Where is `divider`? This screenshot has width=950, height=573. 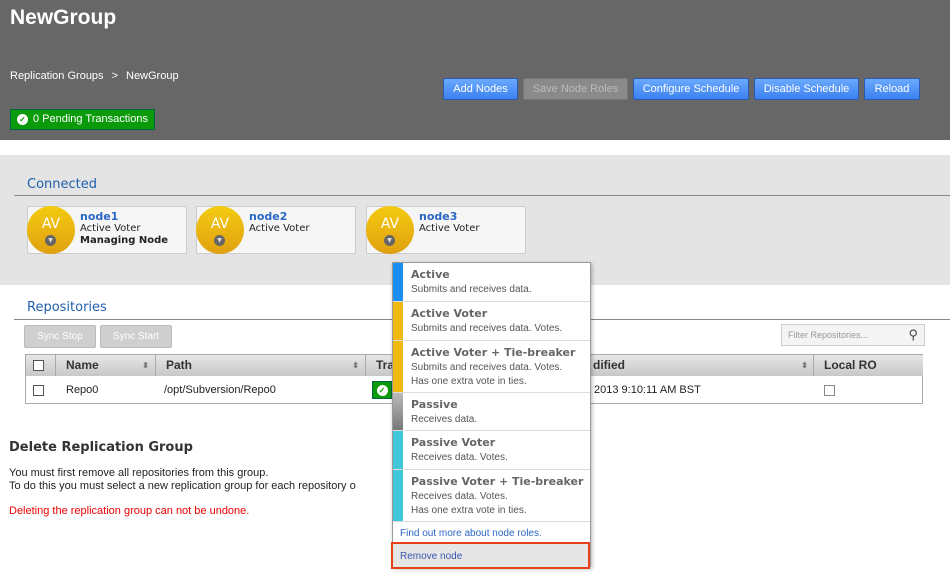
divider is located at coordinates (482, 195).